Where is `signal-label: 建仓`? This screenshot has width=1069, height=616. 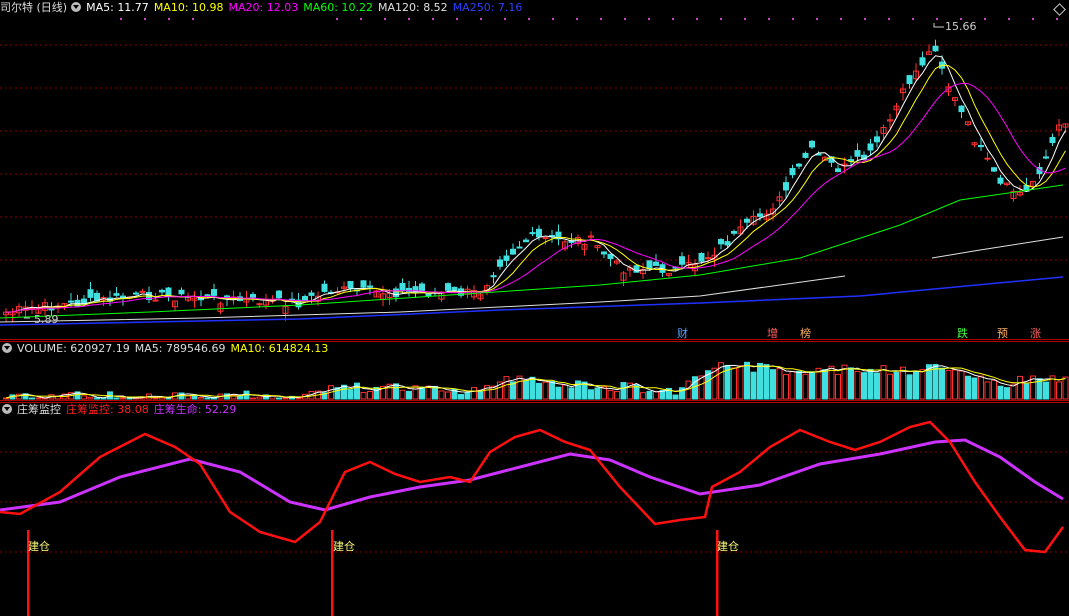
signal-label: 建仓 is located at coordinates (344, 546).